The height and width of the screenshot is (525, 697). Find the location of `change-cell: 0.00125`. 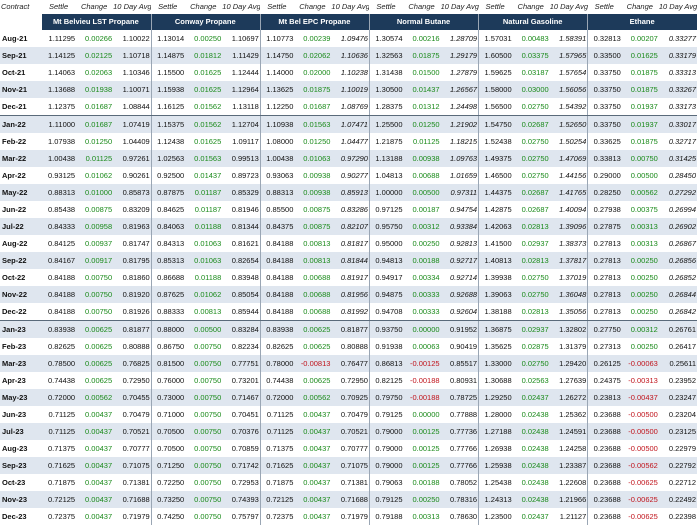

change-cell: 0.00125 is located at coordinates (422, 448).